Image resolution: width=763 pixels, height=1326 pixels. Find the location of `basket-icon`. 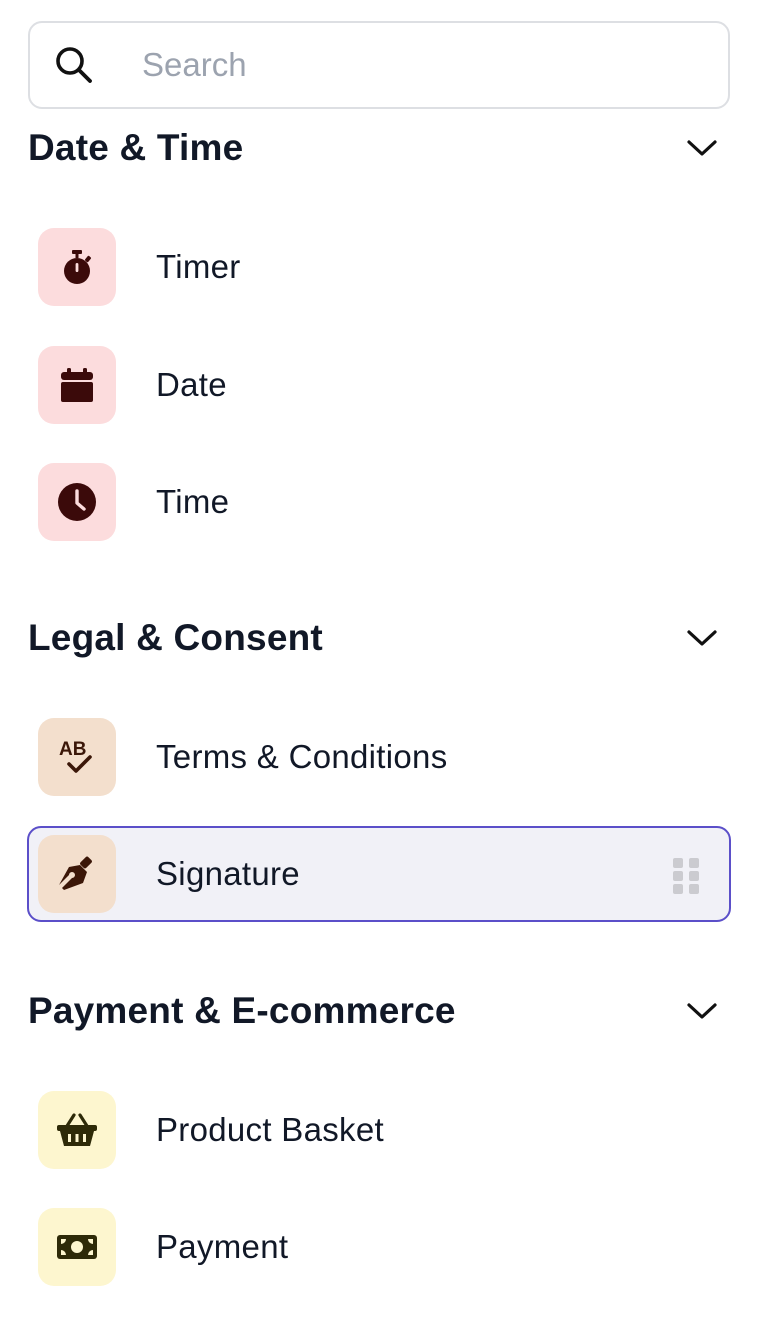

basket-icon is located at coordinates (77, 1130).